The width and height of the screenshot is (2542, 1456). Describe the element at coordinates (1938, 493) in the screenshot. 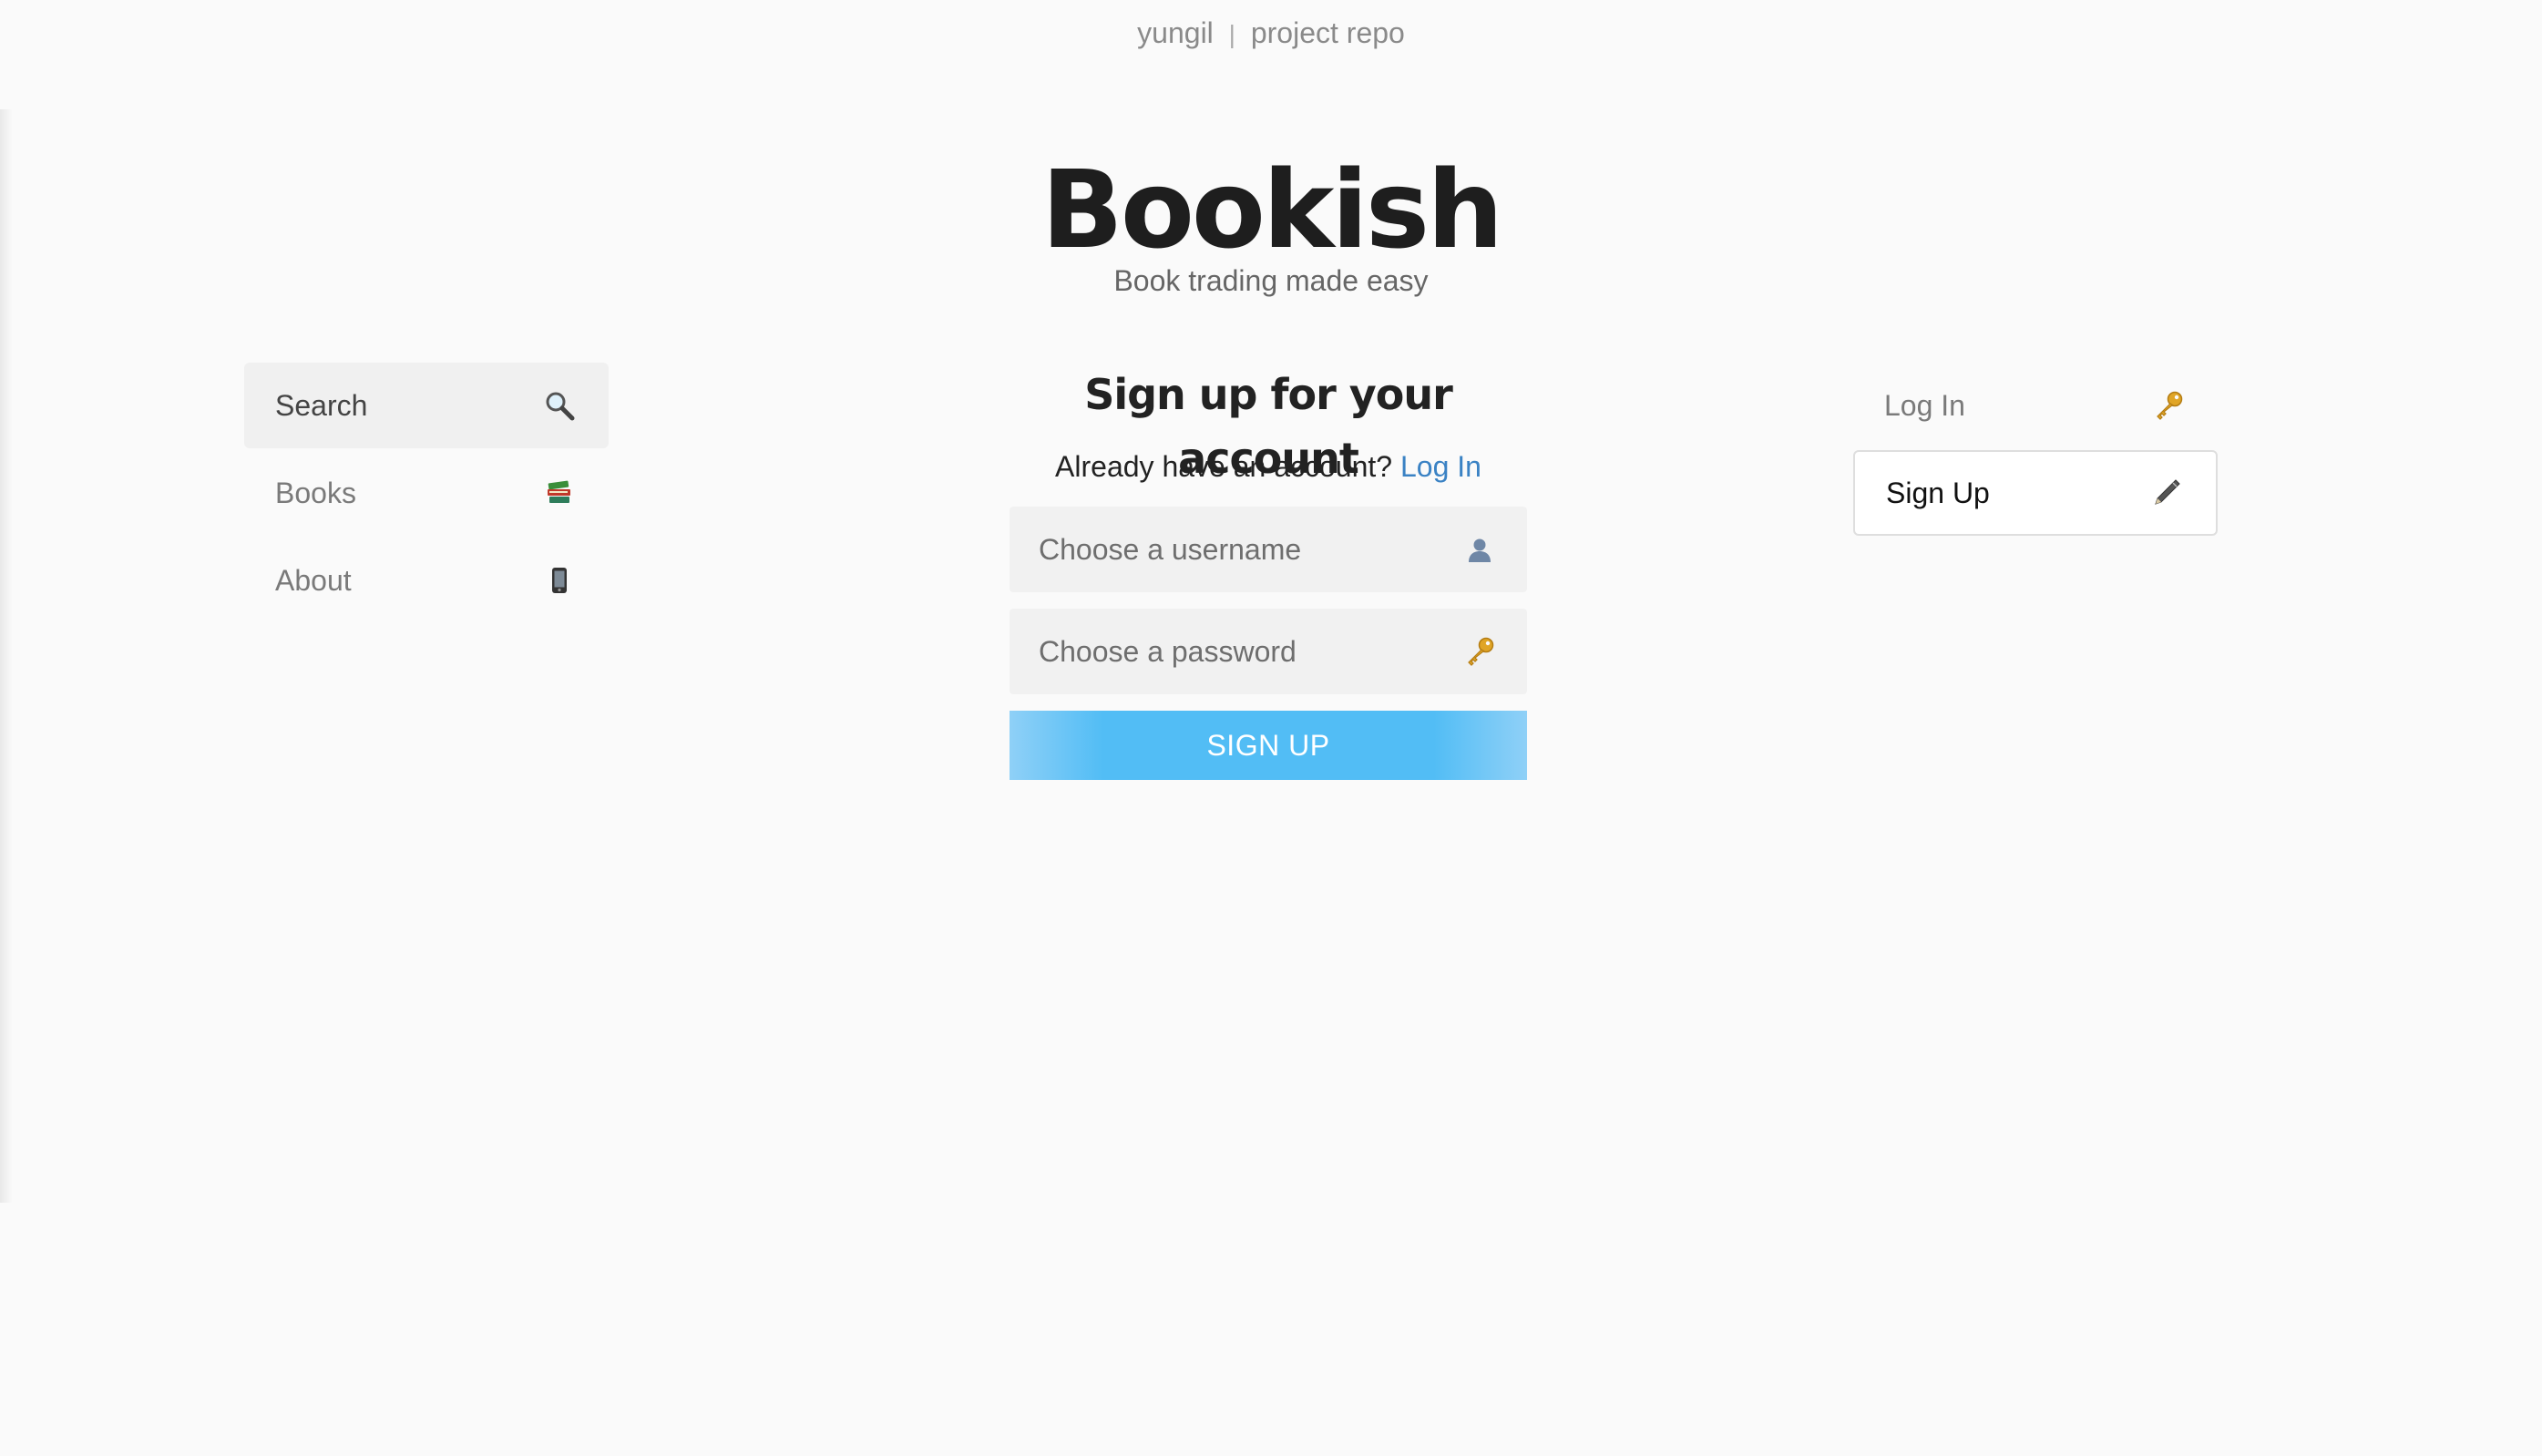

I see `nav-item-label: Sign Up` at that location.